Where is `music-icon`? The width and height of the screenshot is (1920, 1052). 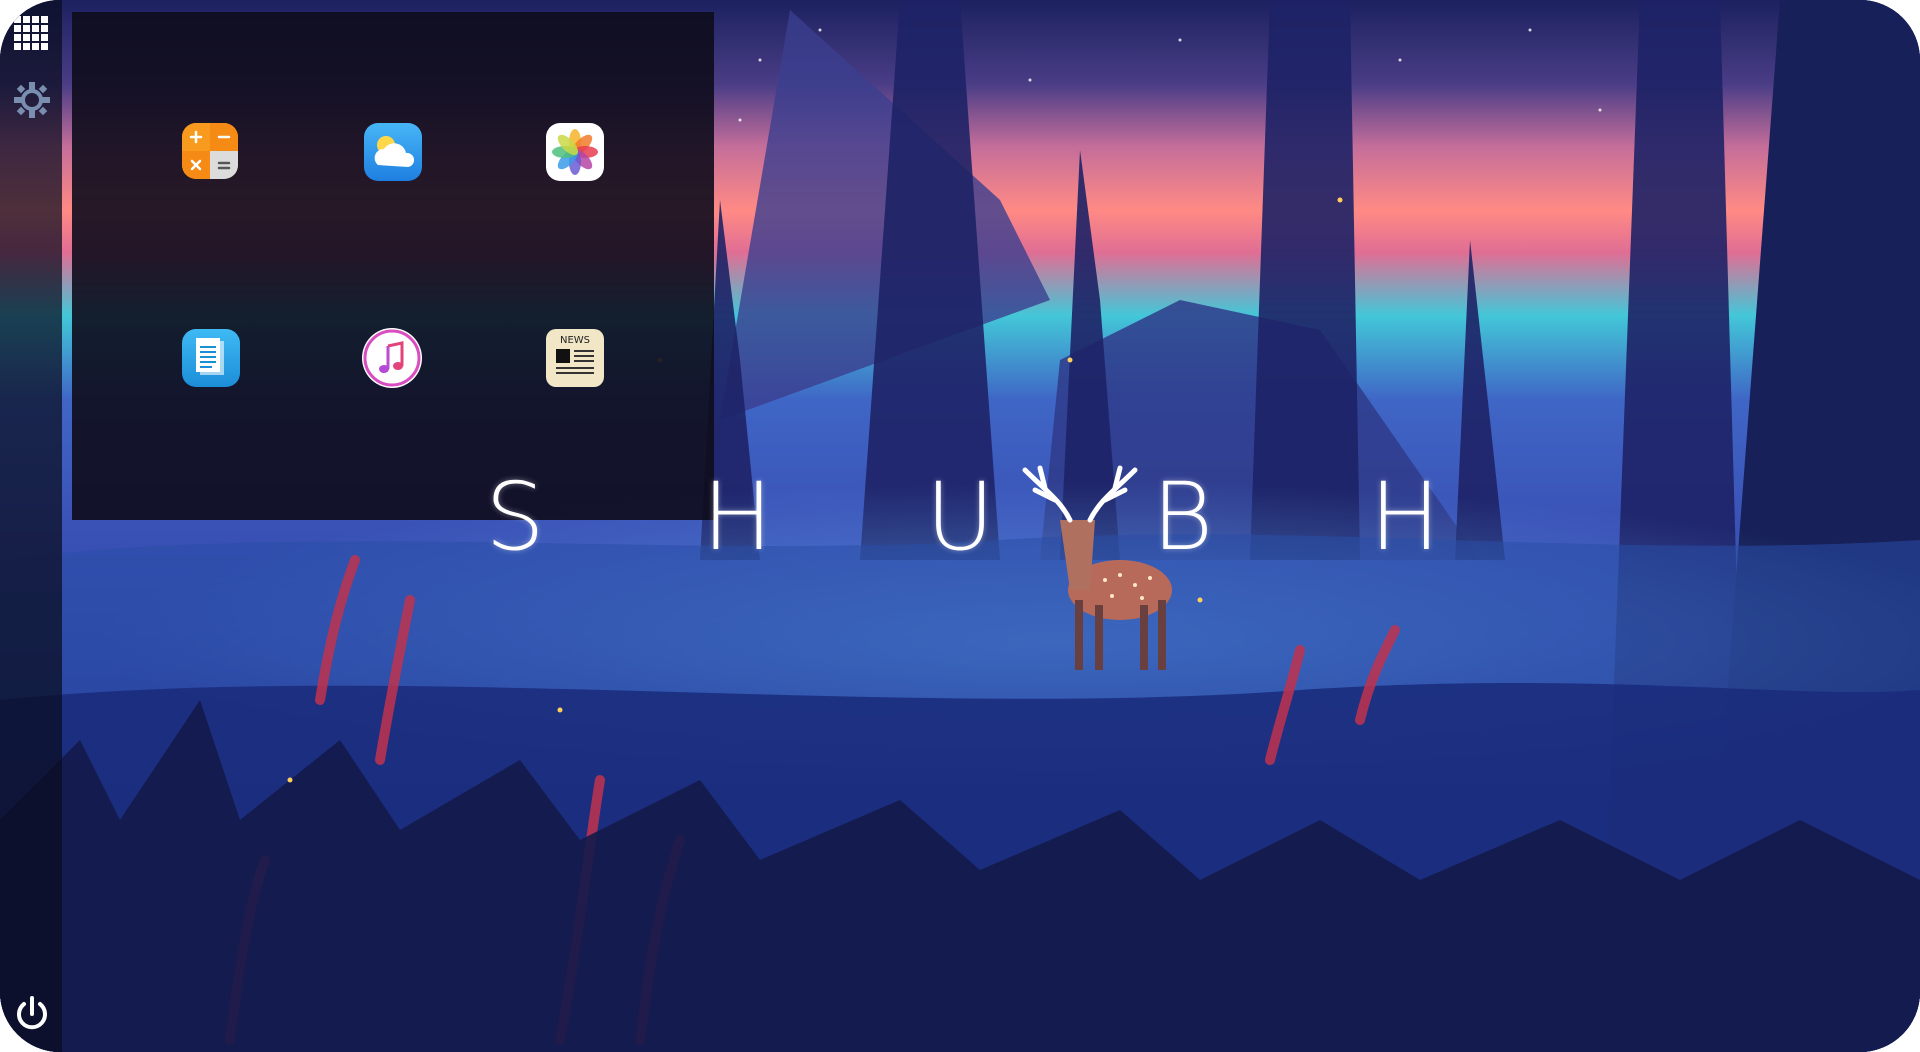 music-icon is located at coordinates (392, 358).